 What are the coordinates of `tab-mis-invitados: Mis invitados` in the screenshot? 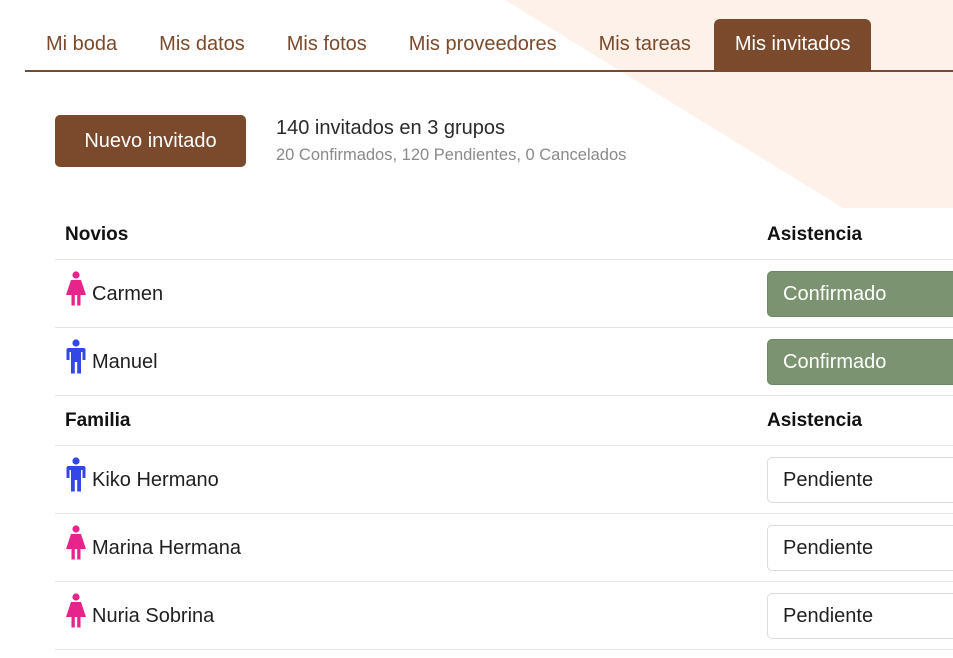 It's located at (792, 44).